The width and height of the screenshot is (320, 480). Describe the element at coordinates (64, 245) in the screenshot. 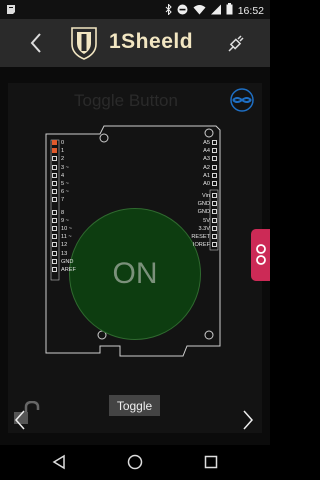

I see `pin-label: 12` at that location.